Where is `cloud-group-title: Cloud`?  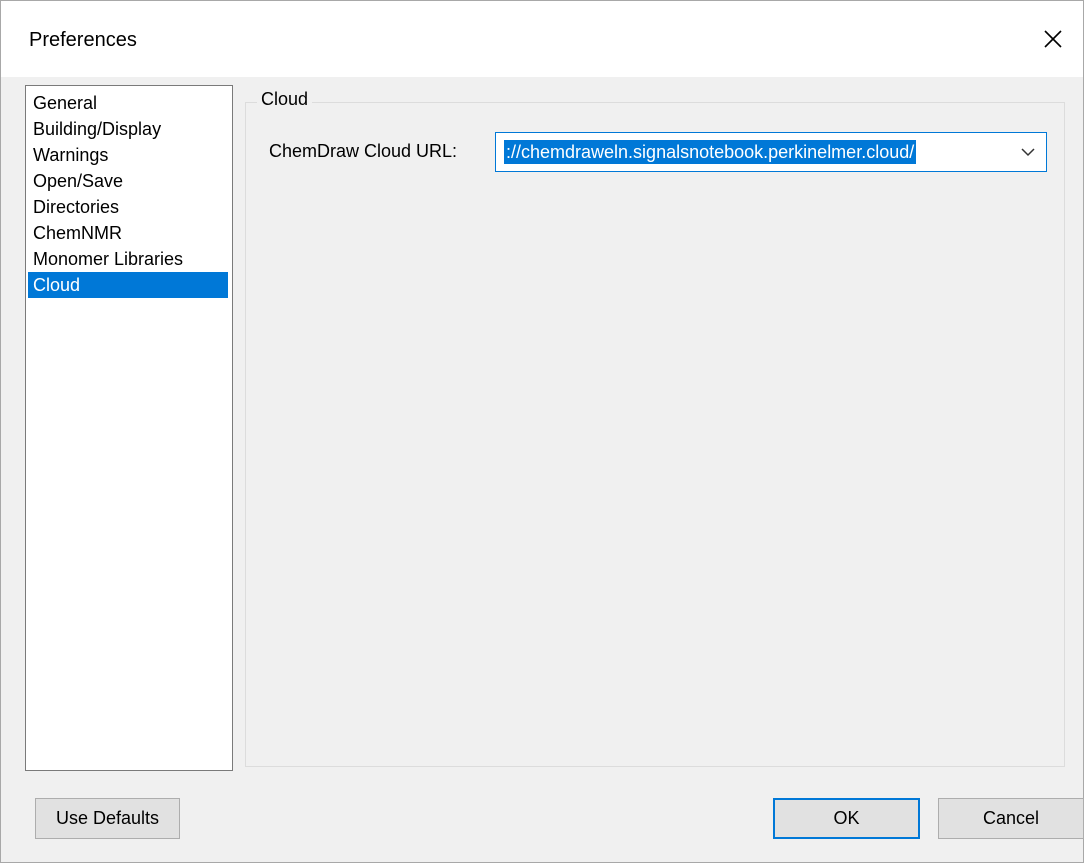 cloud-group-title: Cloud is located at coordinates (285, 99).